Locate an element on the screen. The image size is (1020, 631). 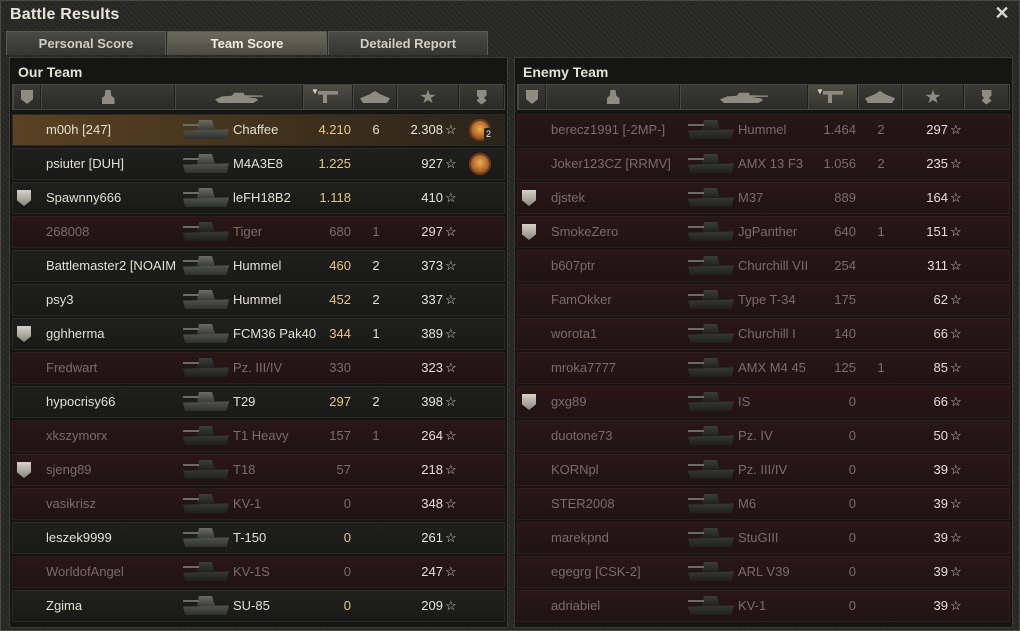
damage-value: 297 is located at coordinates (340, 401).